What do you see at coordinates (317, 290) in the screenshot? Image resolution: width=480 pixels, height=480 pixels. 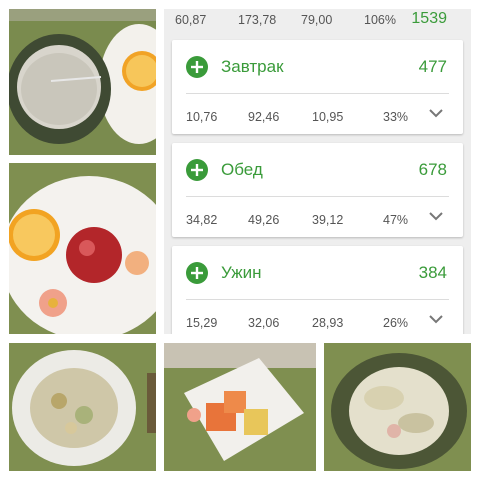 I see `meal-card-dinner: Ужин 384 15,29 32,06 28,93 26%` at bounding box center [317, 290].